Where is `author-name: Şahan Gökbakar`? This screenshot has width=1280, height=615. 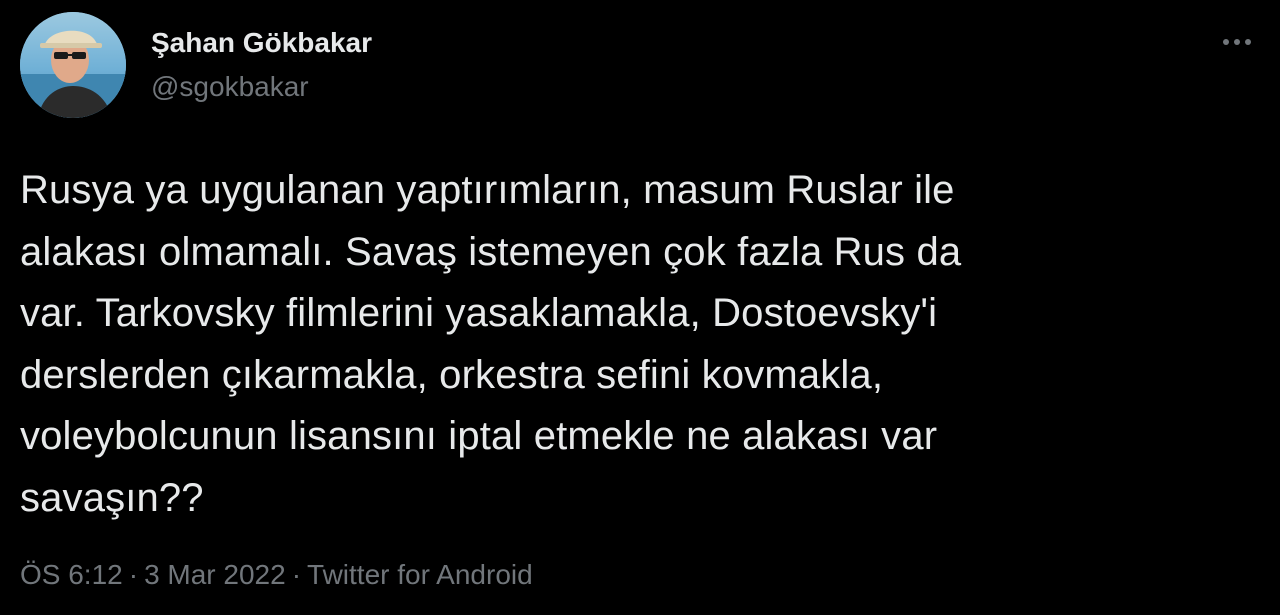
author-name: Şahan Gökbakar is located at coordinates (261, 43).